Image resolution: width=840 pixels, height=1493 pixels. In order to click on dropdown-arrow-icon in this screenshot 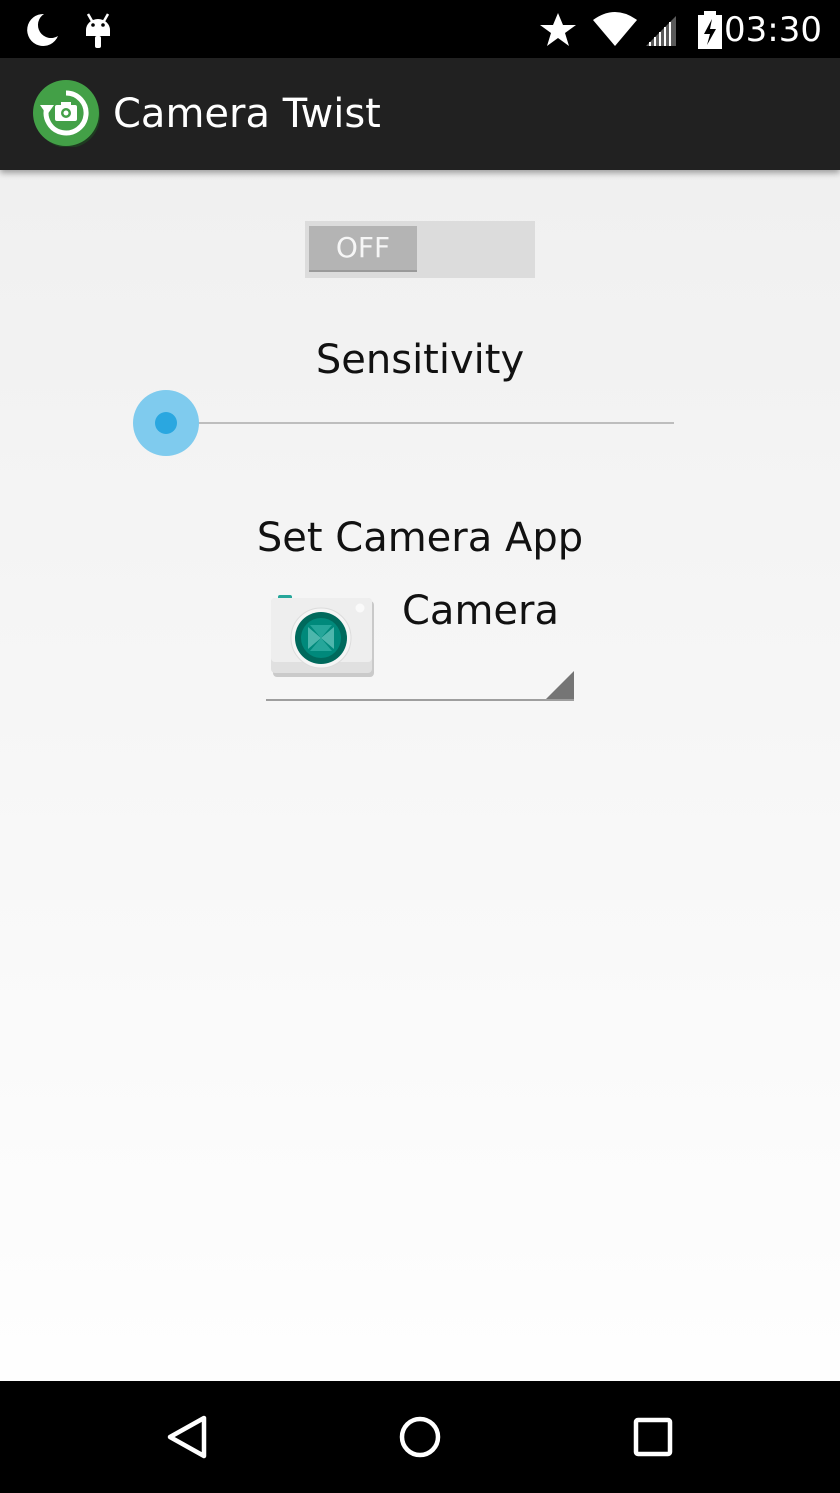, I will do `click(560, 685)`.